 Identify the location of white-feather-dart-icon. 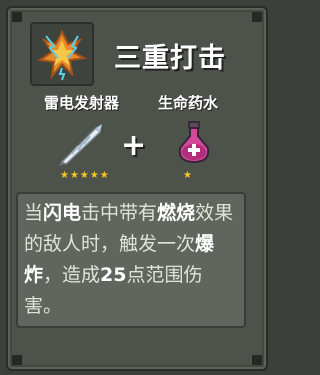
(80, 145).